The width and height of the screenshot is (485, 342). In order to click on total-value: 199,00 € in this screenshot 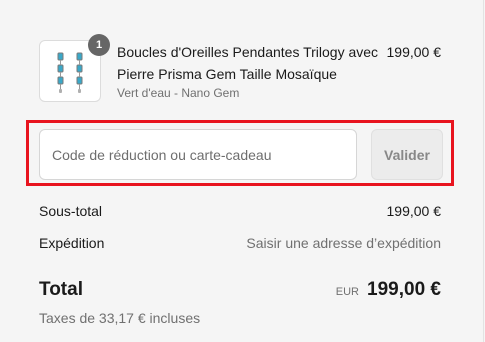, I will do `click(404, 289)`.